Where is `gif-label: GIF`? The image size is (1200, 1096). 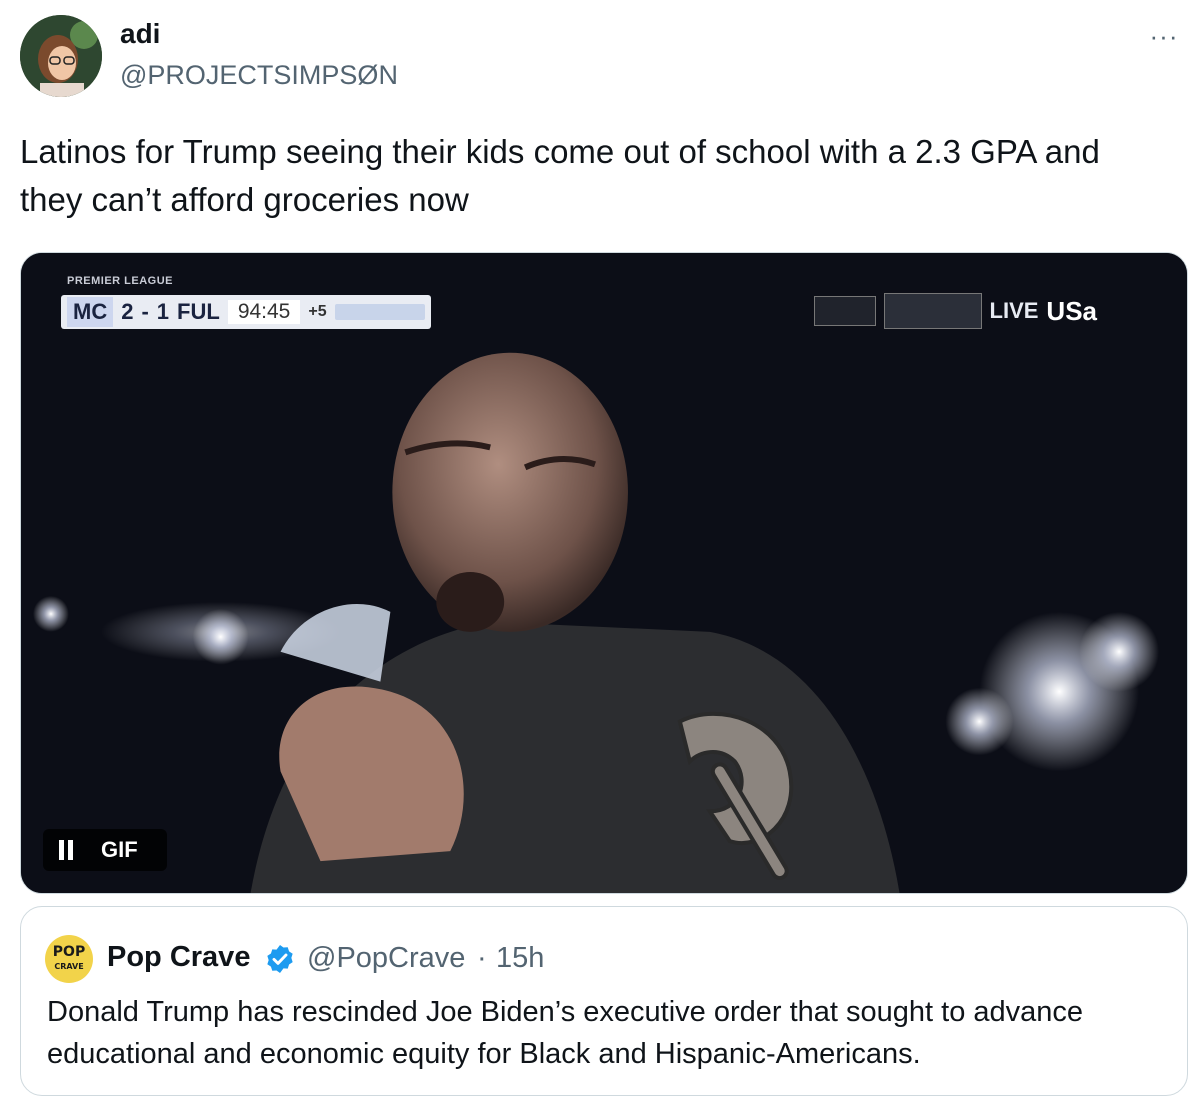 gif-label: GIF is located at coordinates (119, 849).